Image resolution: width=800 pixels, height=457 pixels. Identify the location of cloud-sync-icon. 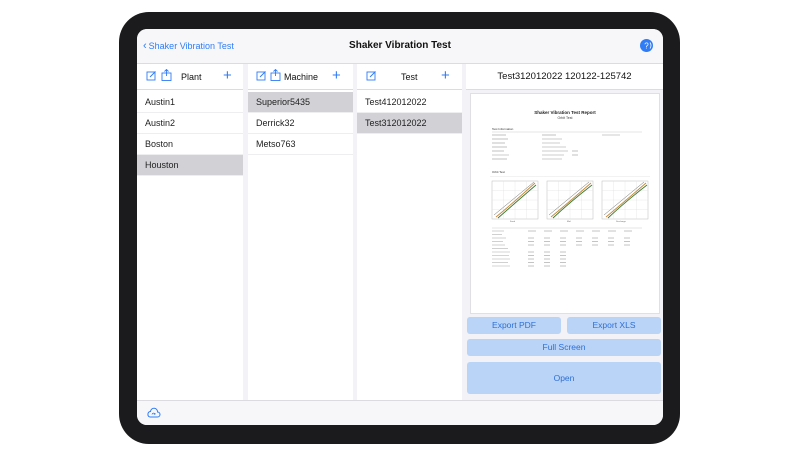
(153, 415).